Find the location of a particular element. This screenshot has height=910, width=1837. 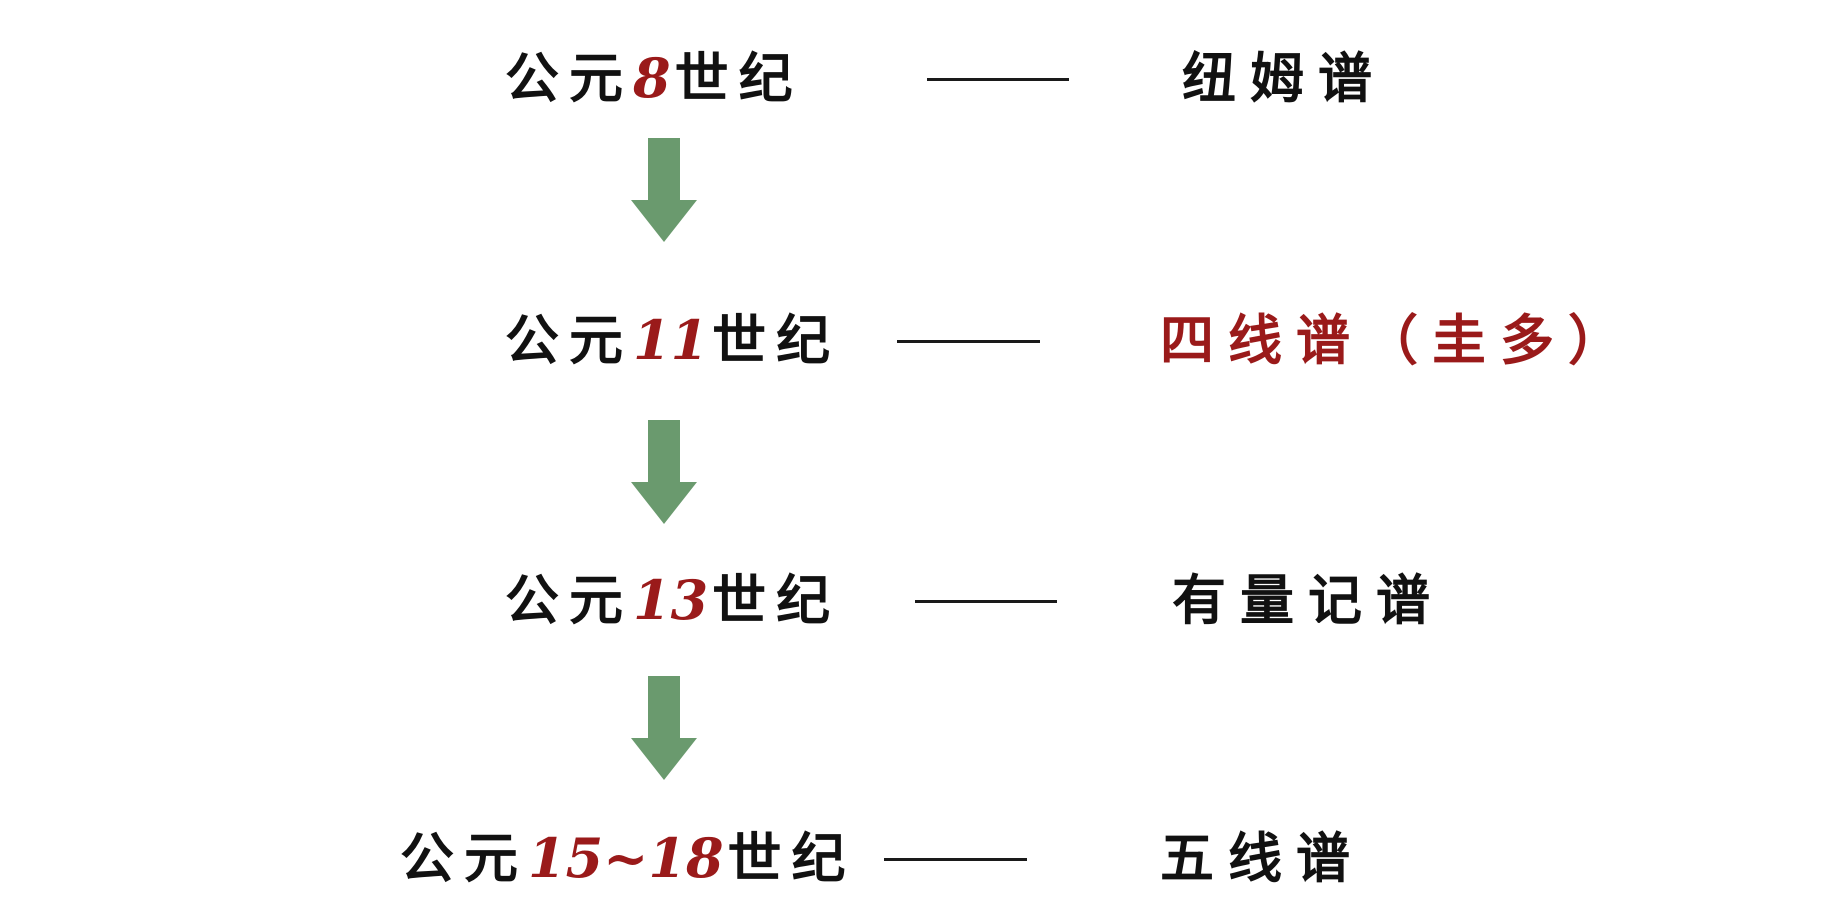

notation-label: 五线谱 is located at coordinates (1262, 858).